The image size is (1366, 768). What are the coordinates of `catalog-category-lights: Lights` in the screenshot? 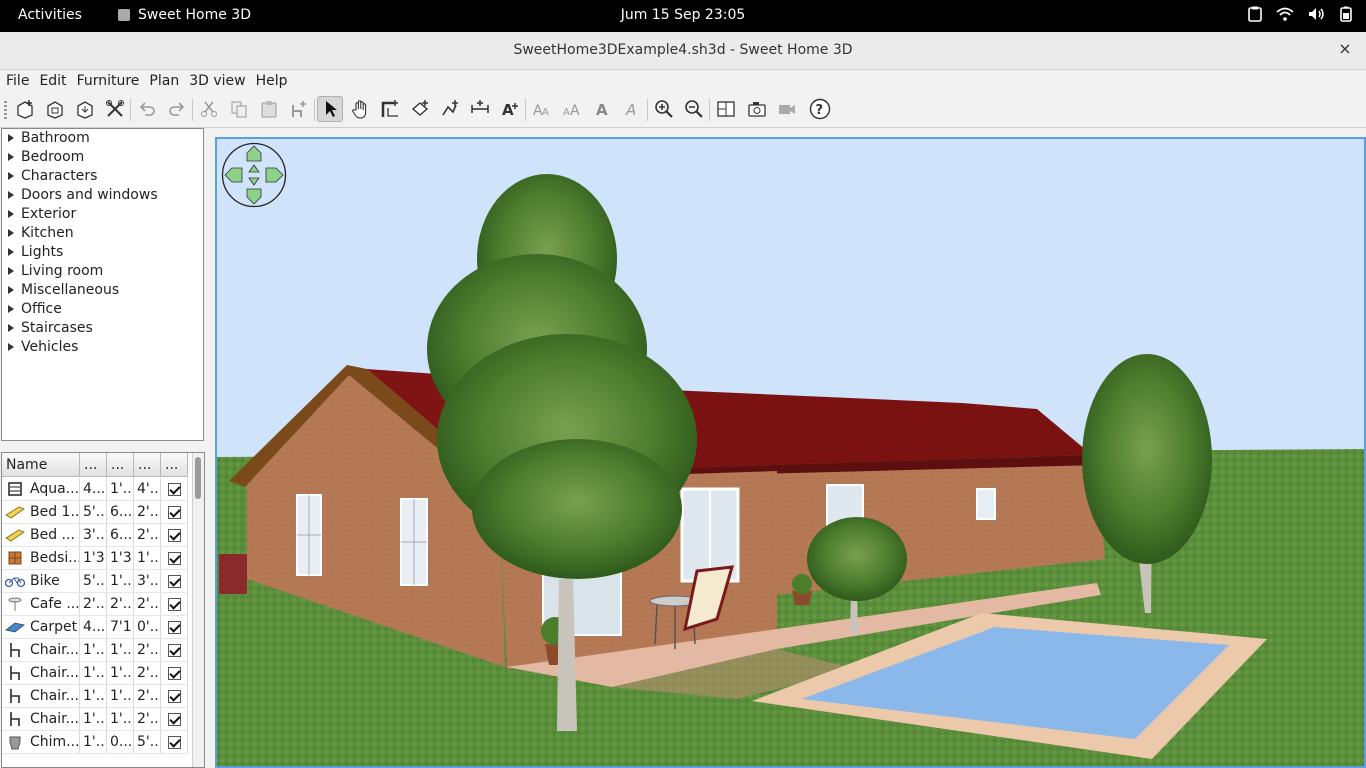 It's located at (102, 252).